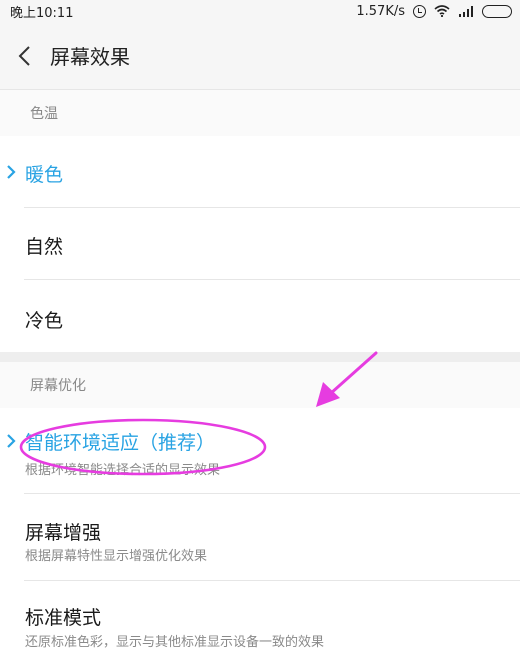 This screenshot has height=670, width=520. Describe the element at coordinates (260, 357) in the screenshot. I see `section-divider` at that location.